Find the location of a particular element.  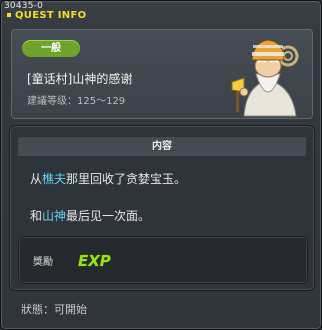

content-line-1-post: 那里回收了贪婪宝玉。 is located at coordinates (126, 179).